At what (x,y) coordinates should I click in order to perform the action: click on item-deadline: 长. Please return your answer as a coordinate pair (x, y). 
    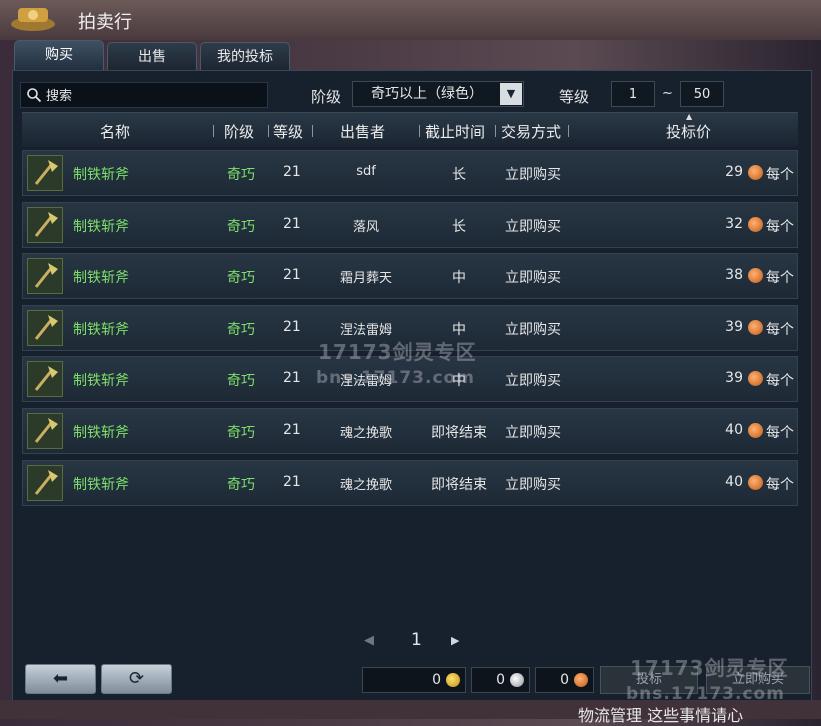
    Looking at the image, I should click on (459, 175).